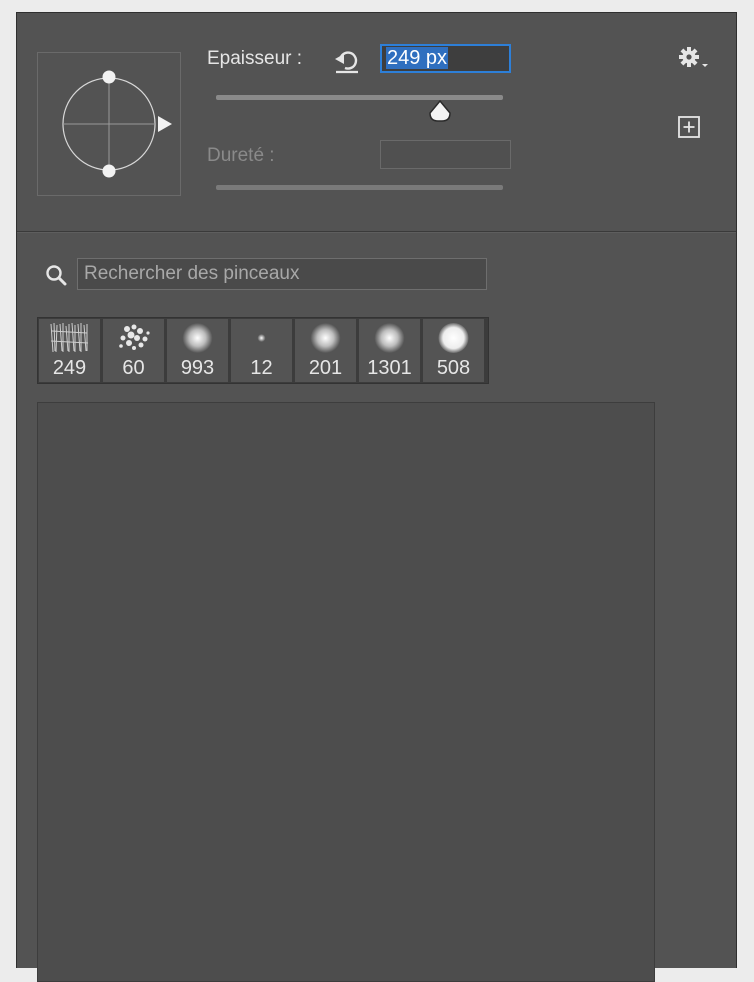  Describe the element at coordinates (695, 58) in the screenshot. I see `gear-icon` at that location.